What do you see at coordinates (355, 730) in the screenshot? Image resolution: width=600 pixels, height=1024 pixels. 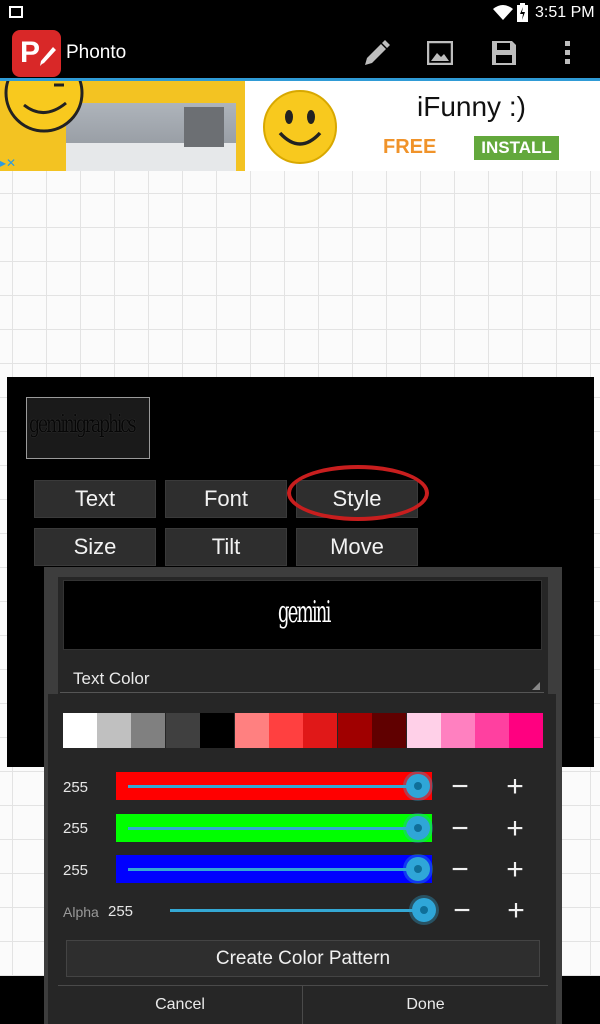 I see `color-swatch-dark-red` at bounding box center [355, 730].